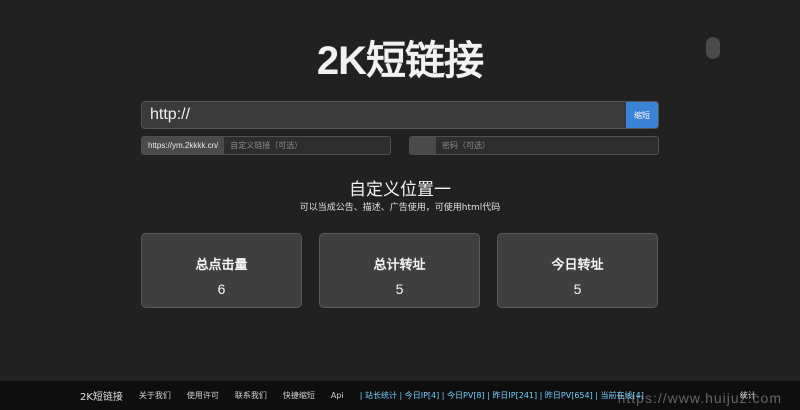 Image resolution: width=800 pixels, height=410 pixels. I want to click on stat-card-value: 6, so click(221, 289).